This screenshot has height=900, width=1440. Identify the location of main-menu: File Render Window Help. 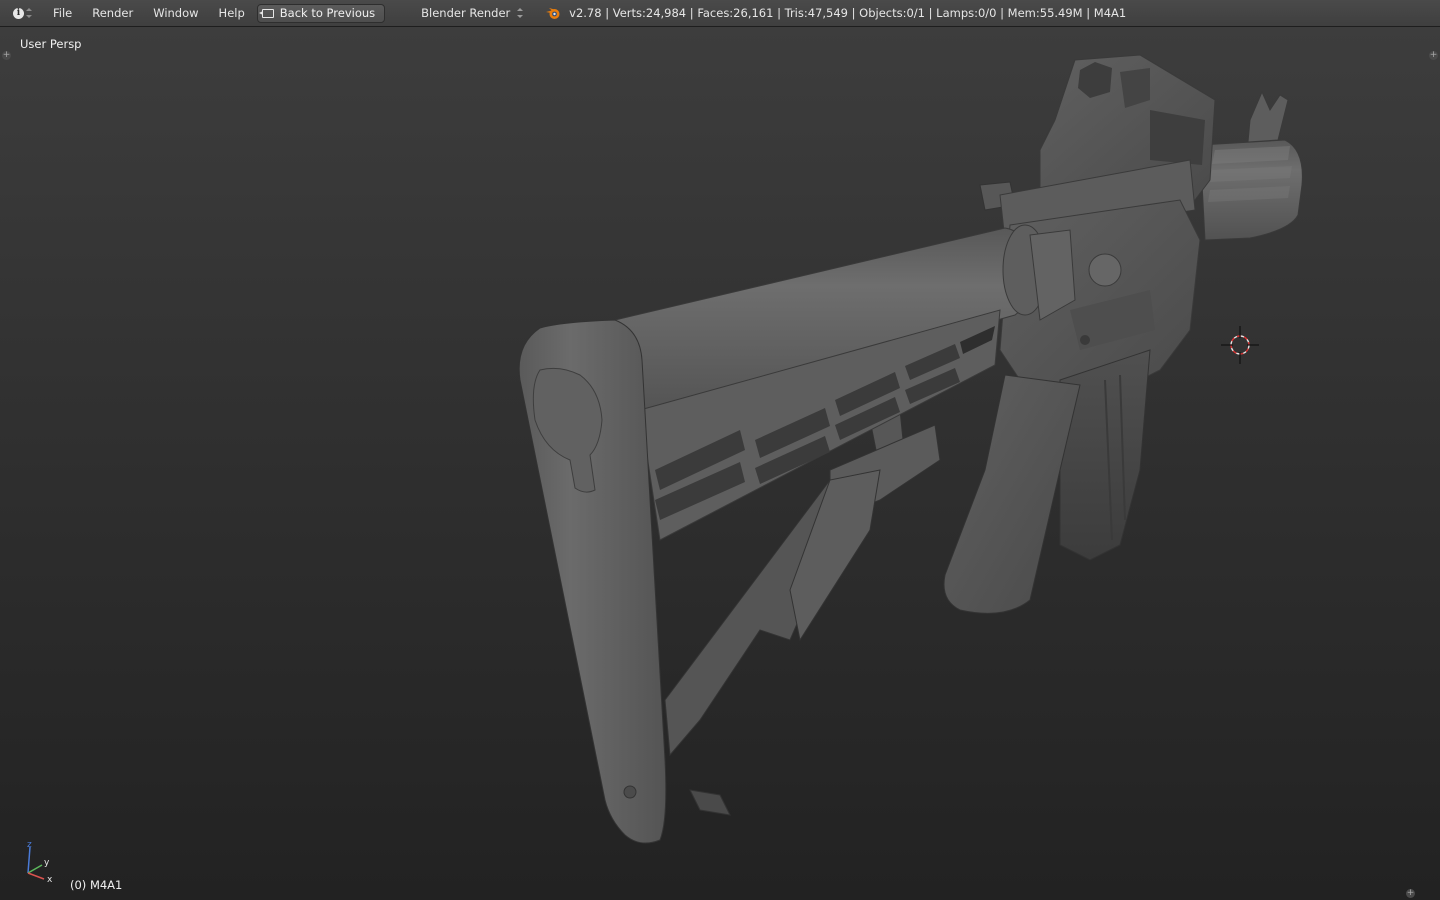
(149, 13).